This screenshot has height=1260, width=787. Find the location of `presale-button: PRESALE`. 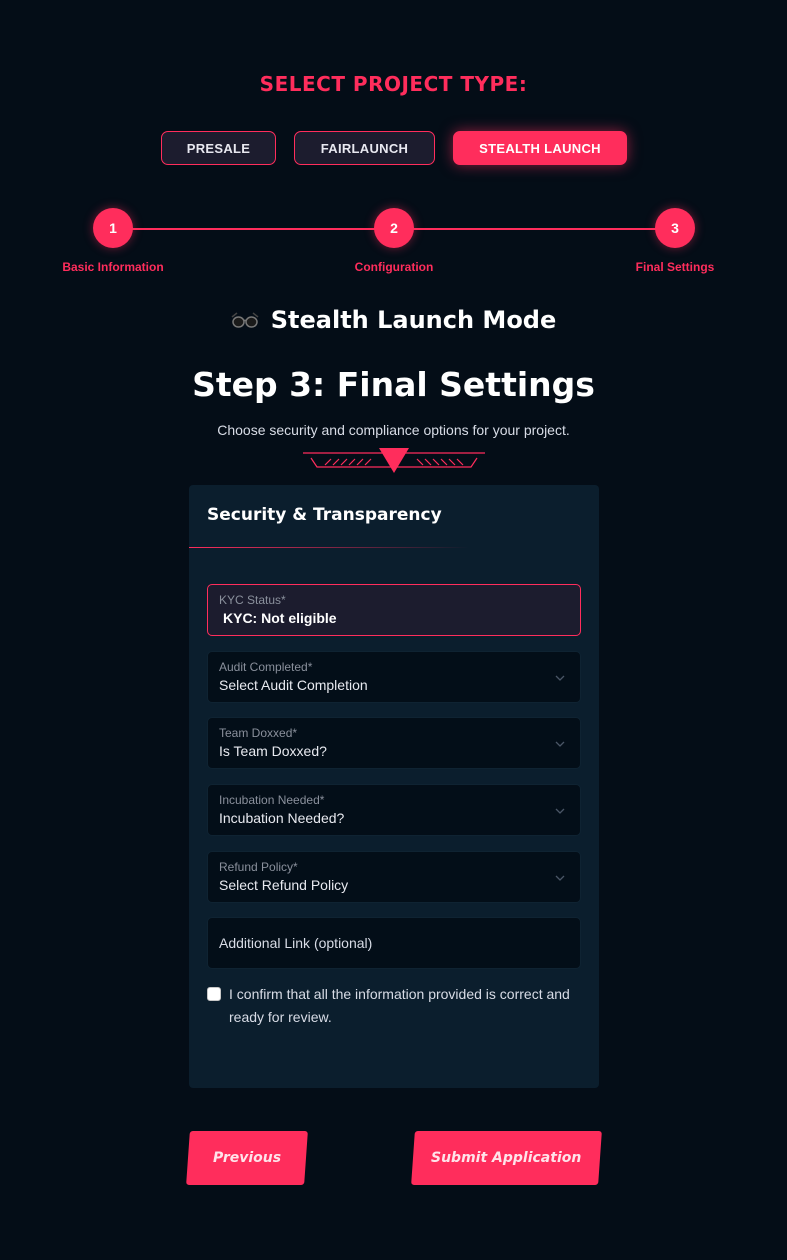

presale-button: PRESALE is located at coordinates (218, 148).